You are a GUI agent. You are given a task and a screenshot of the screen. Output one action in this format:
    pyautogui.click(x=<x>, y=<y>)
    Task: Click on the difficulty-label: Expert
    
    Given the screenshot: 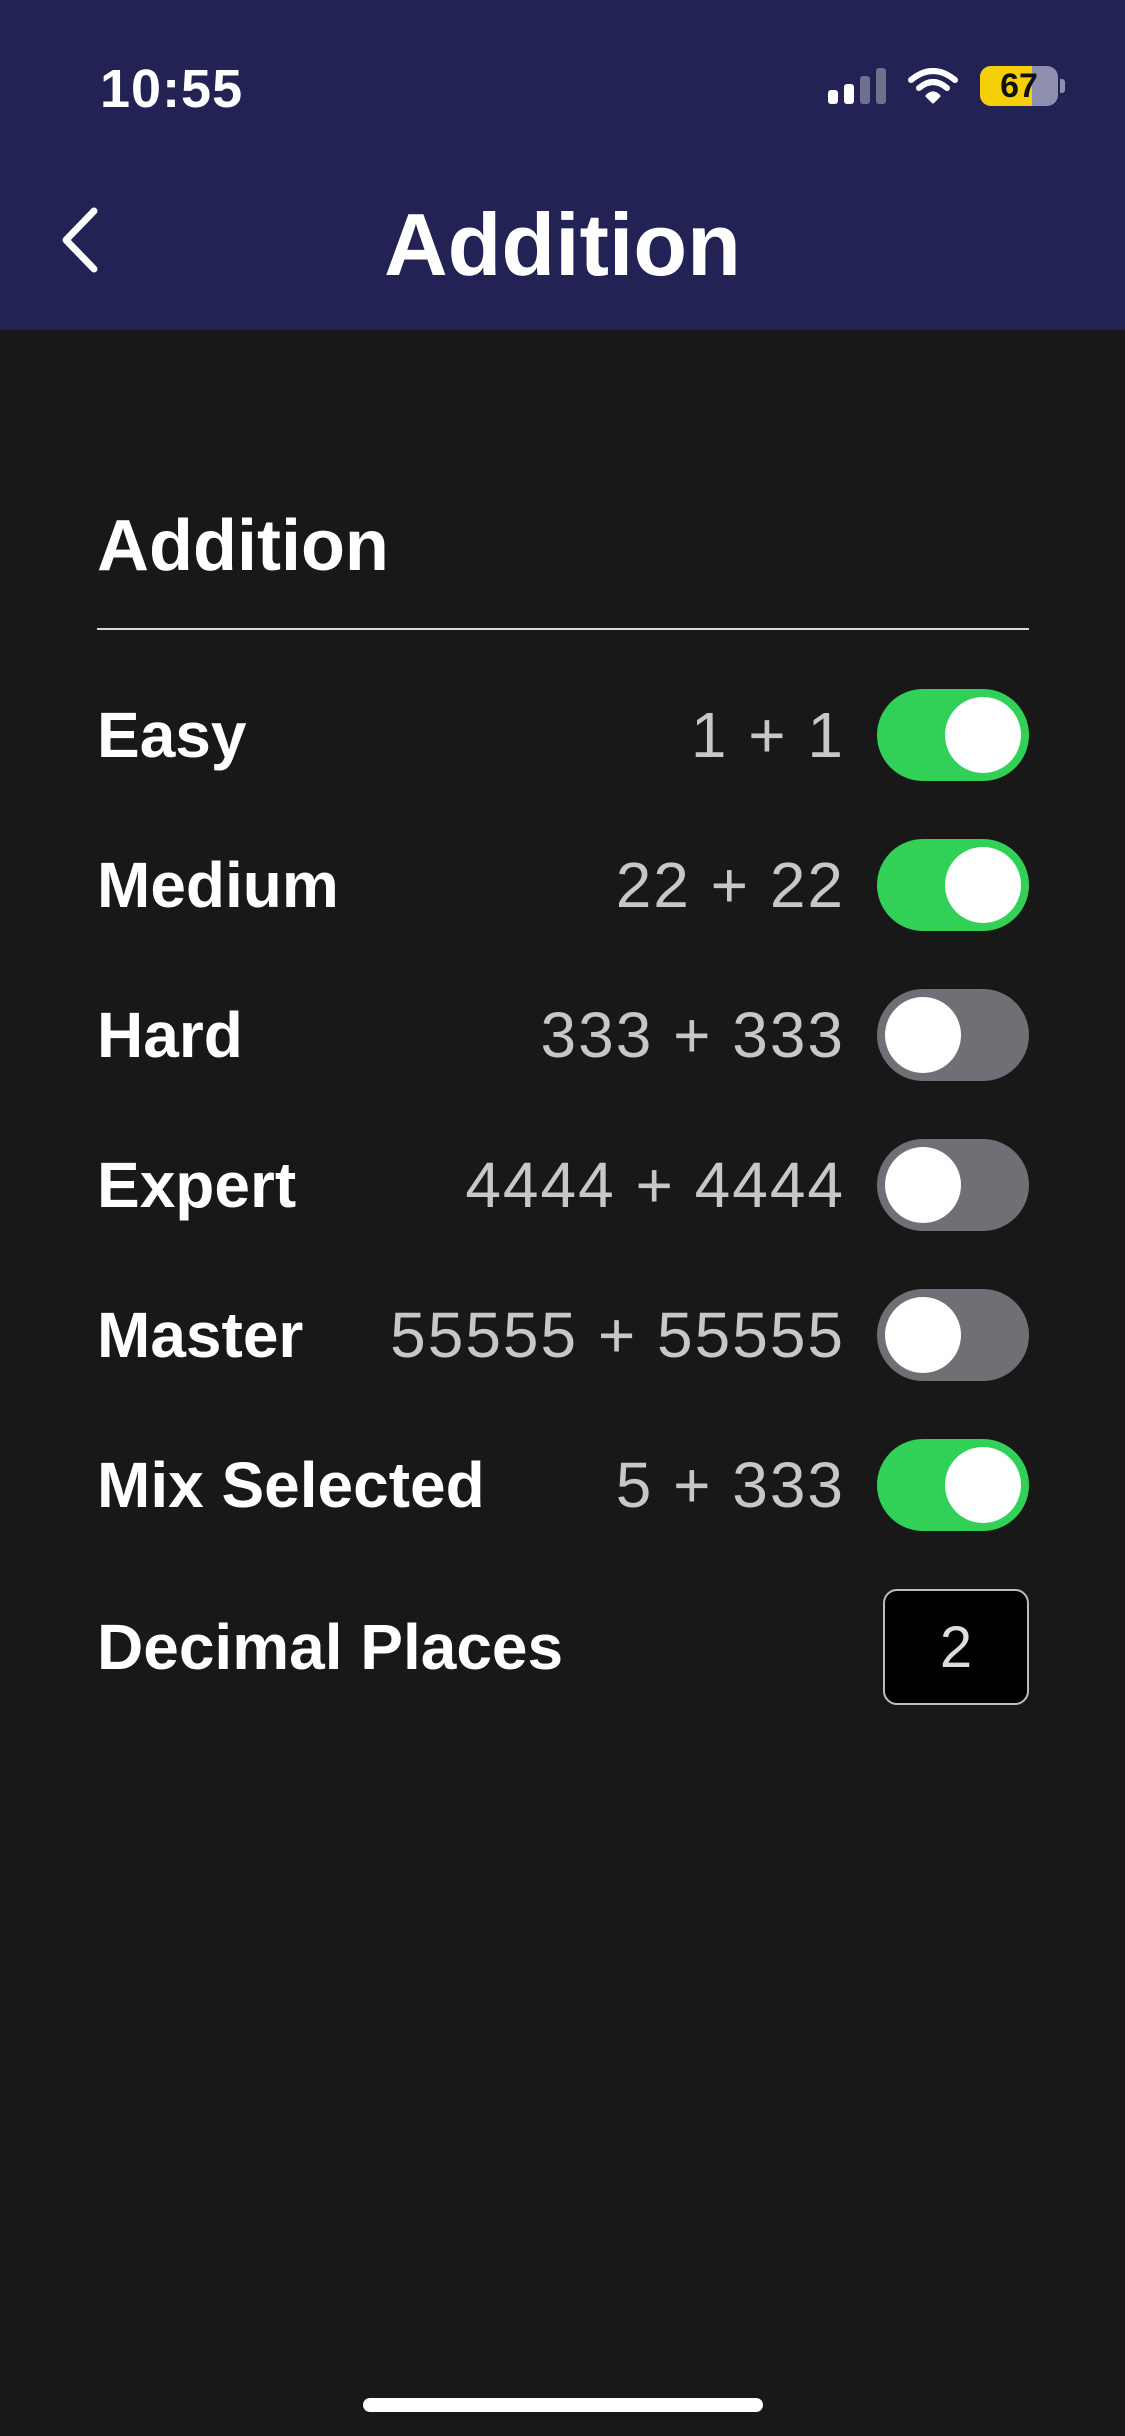 What is the action you would take?
    pyautogui.click(x=197, y=1185)
    